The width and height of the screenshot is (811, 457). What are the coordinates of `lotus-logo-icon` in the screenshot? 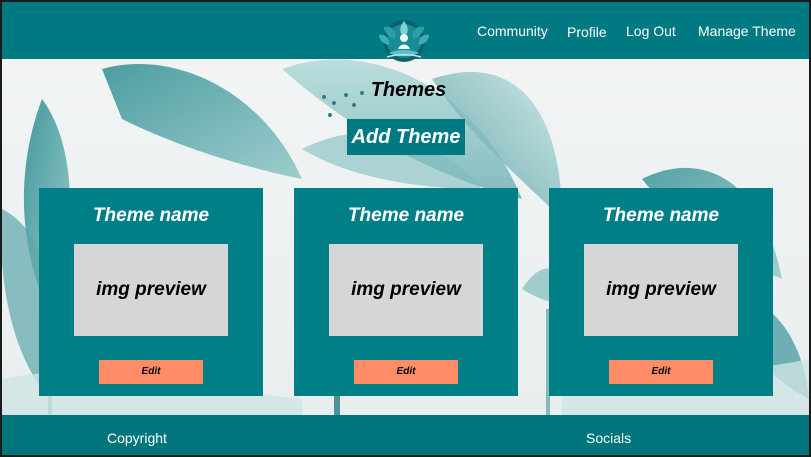 It's located at (404, 39).